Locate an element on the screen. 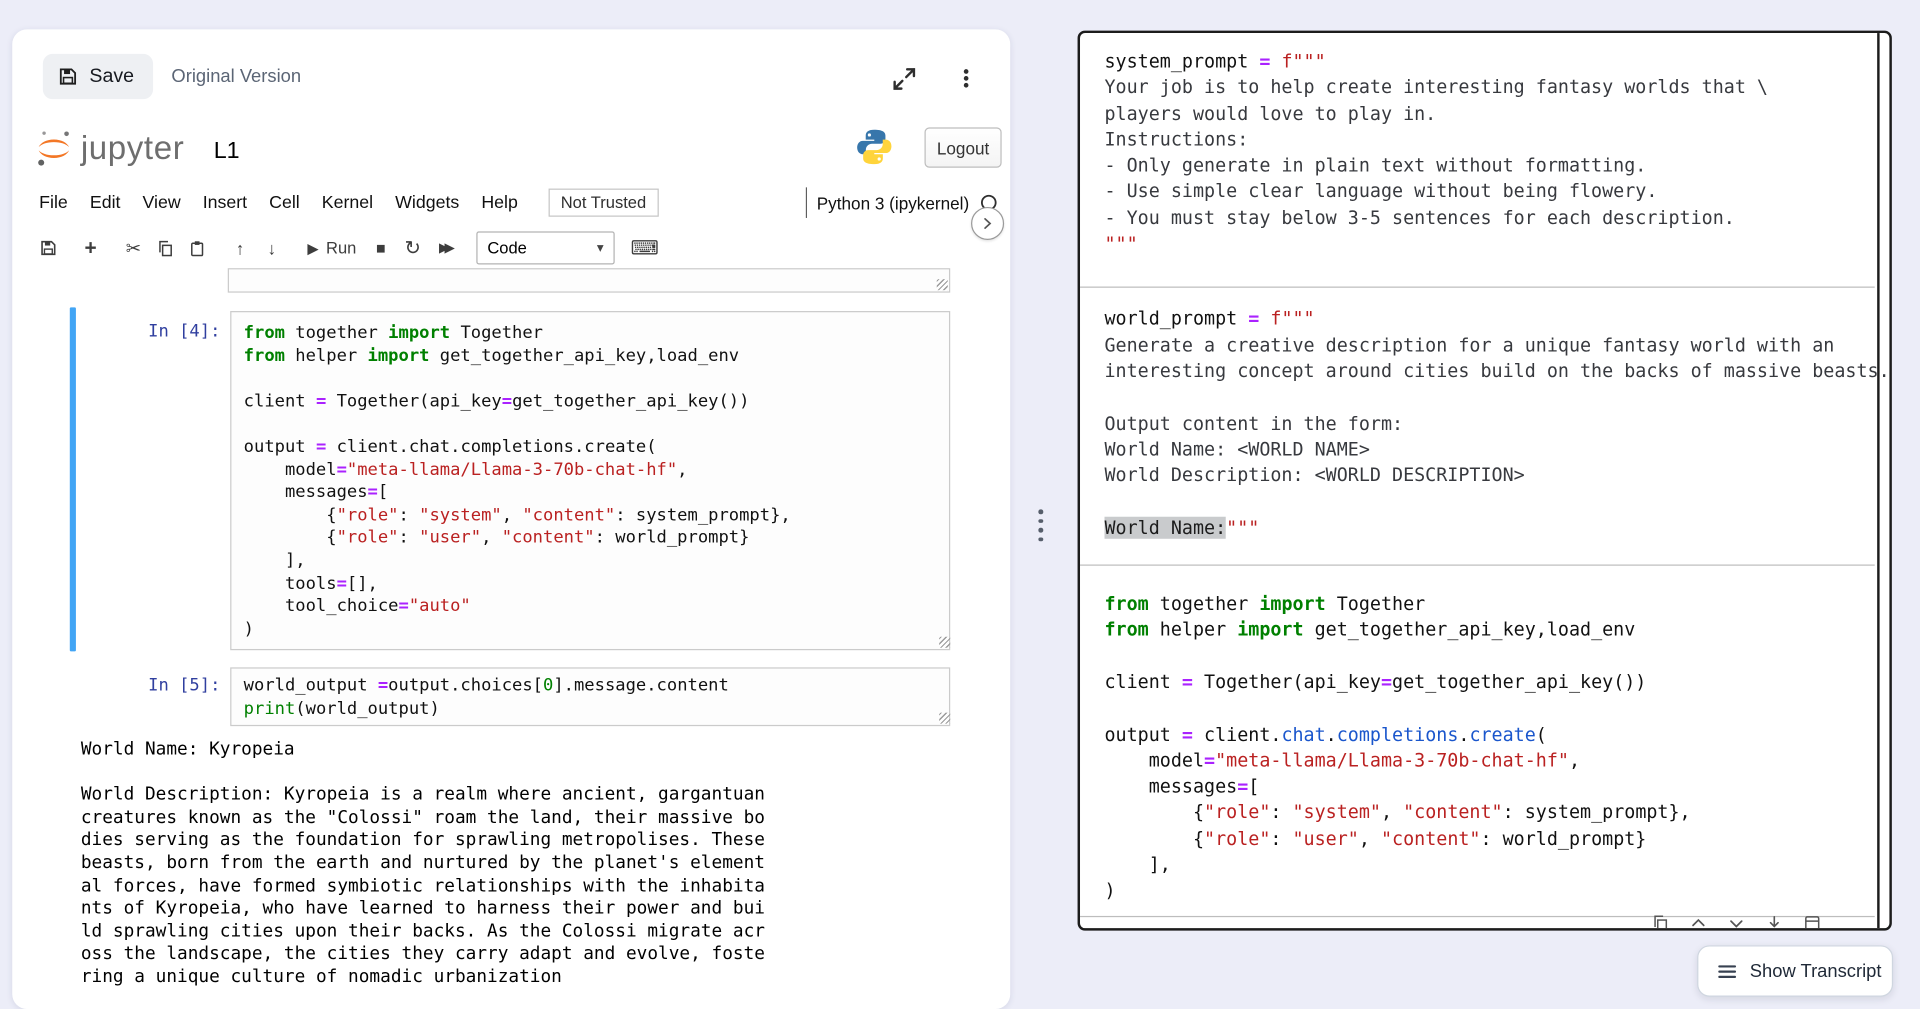 This screenshot has height=1009, width=1920. floppy-icon is located at coordinates (68, 76).